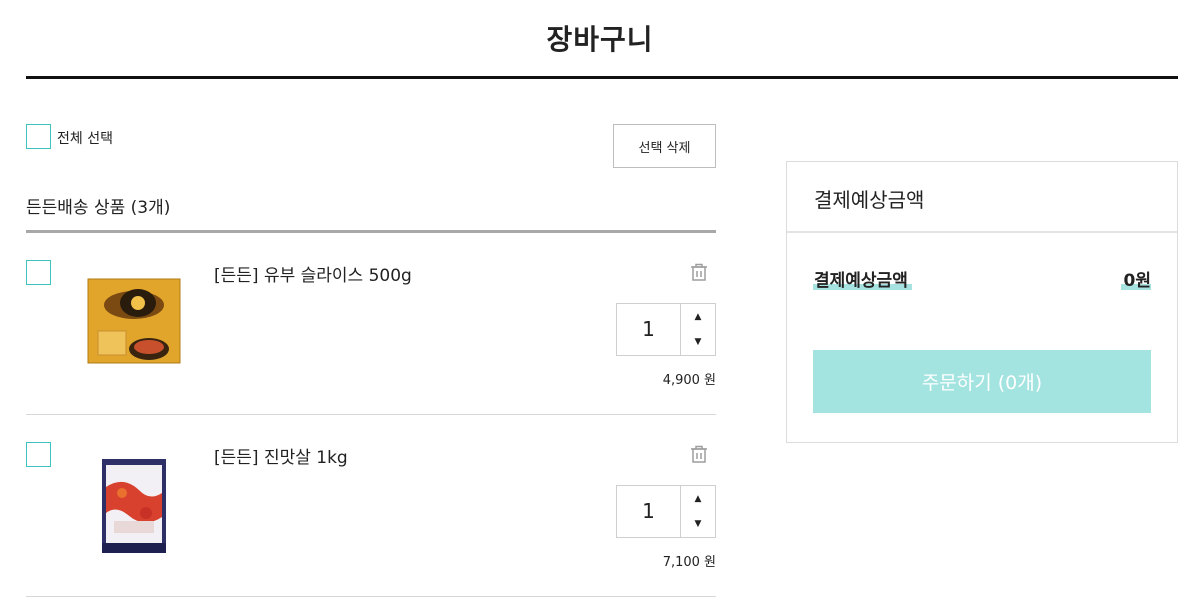 This screenshot has width=1200, height=612. I want to click on title-divider, so click(602, 77).